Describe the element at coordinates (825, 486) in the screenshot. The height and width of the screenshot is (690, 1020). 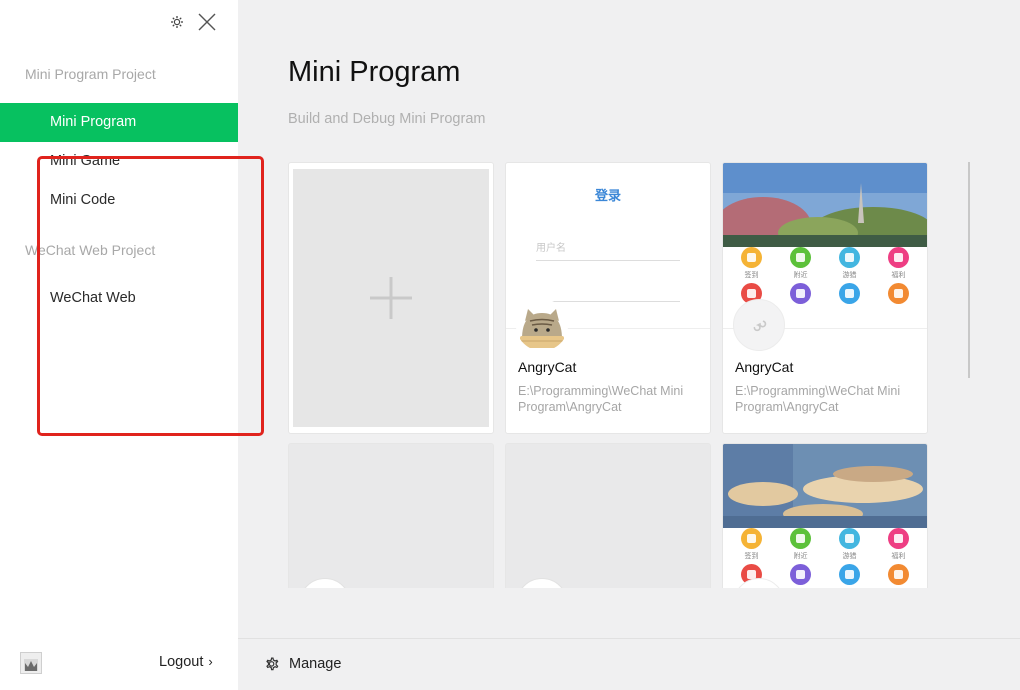
I see `clouds-photo` at that location.